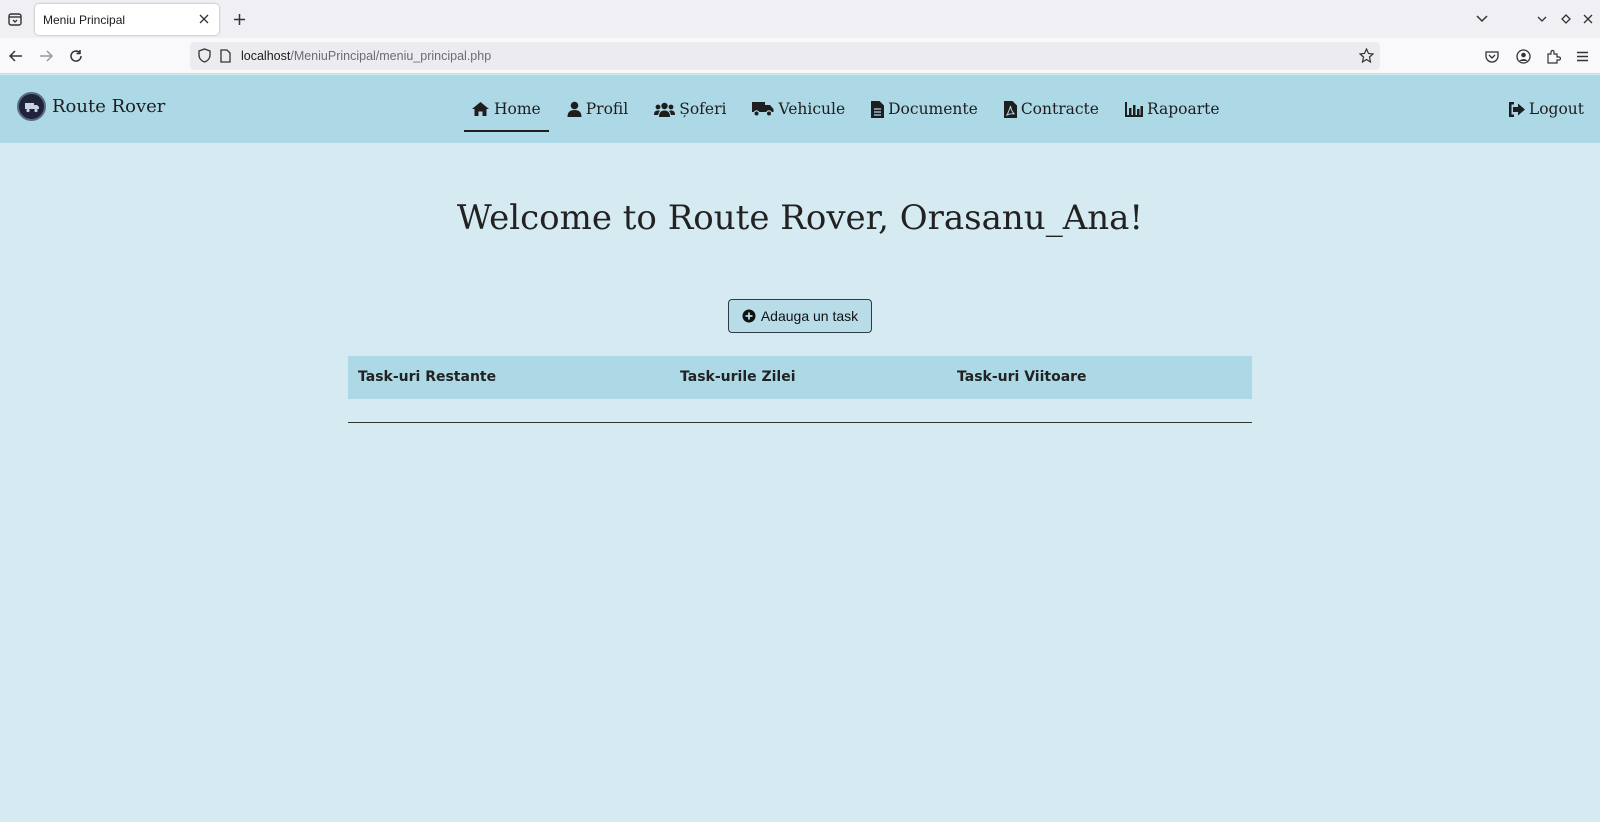 This screenshot has width=1600, height=822. I want to click on nav-vehicule-label: Vehicule, so click(812, 109).